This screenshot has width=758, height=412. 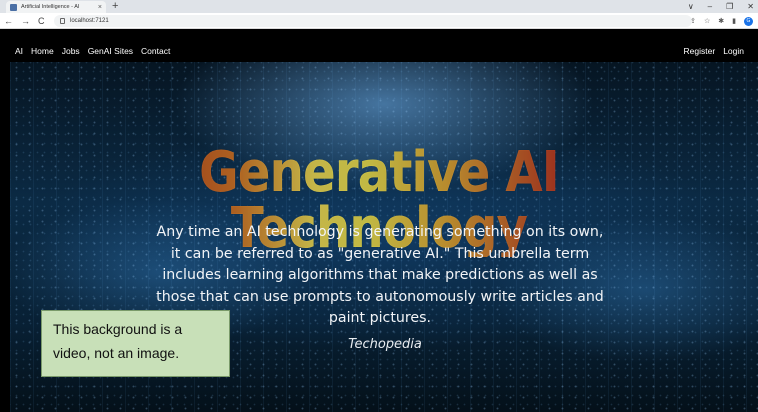 What do you see at coordinates (733, 51) in the screenshot?
I see `nav-link-login: Login` at bounding box center [733, 51].